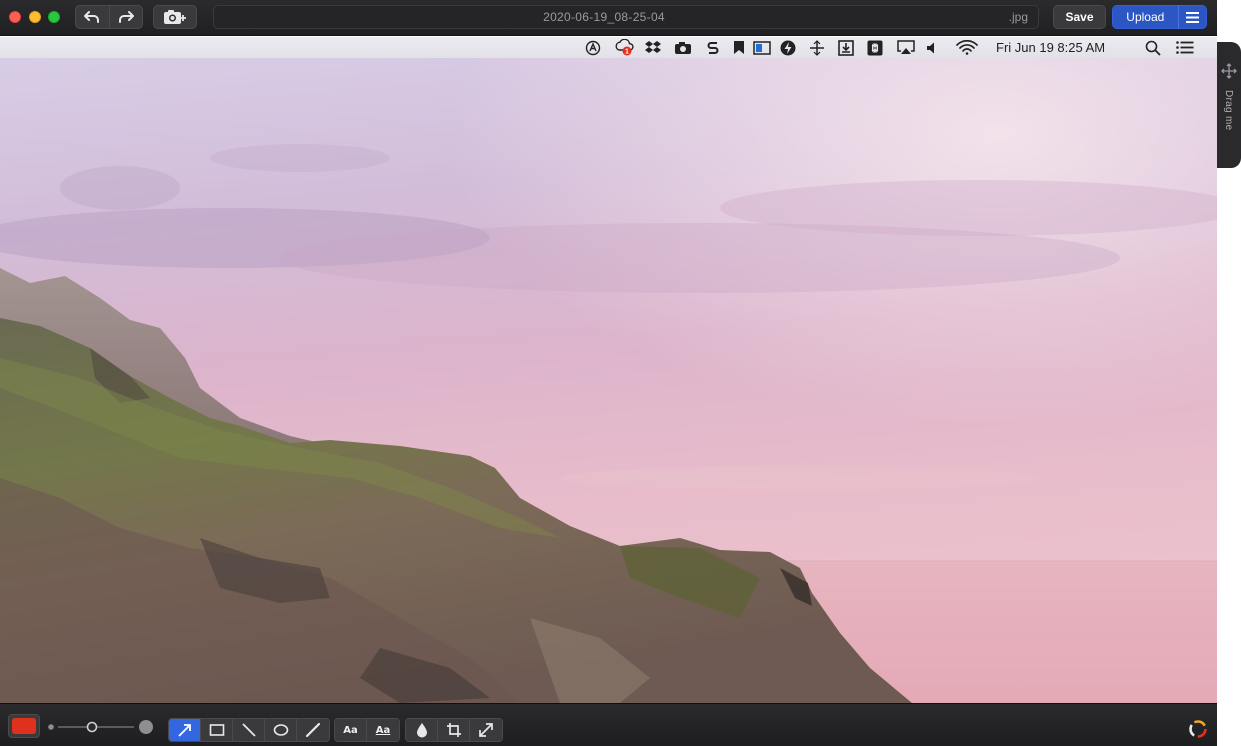 The height and width of the screenshot is (746, 1241). I want to click on move-icon, so click(1229, 71).